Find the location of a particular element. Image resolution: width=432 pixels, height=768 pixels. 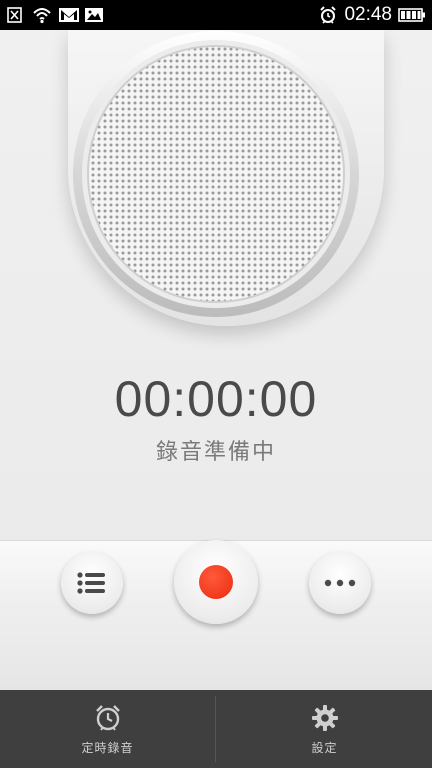

record-button is located at coordinates (216, 582).